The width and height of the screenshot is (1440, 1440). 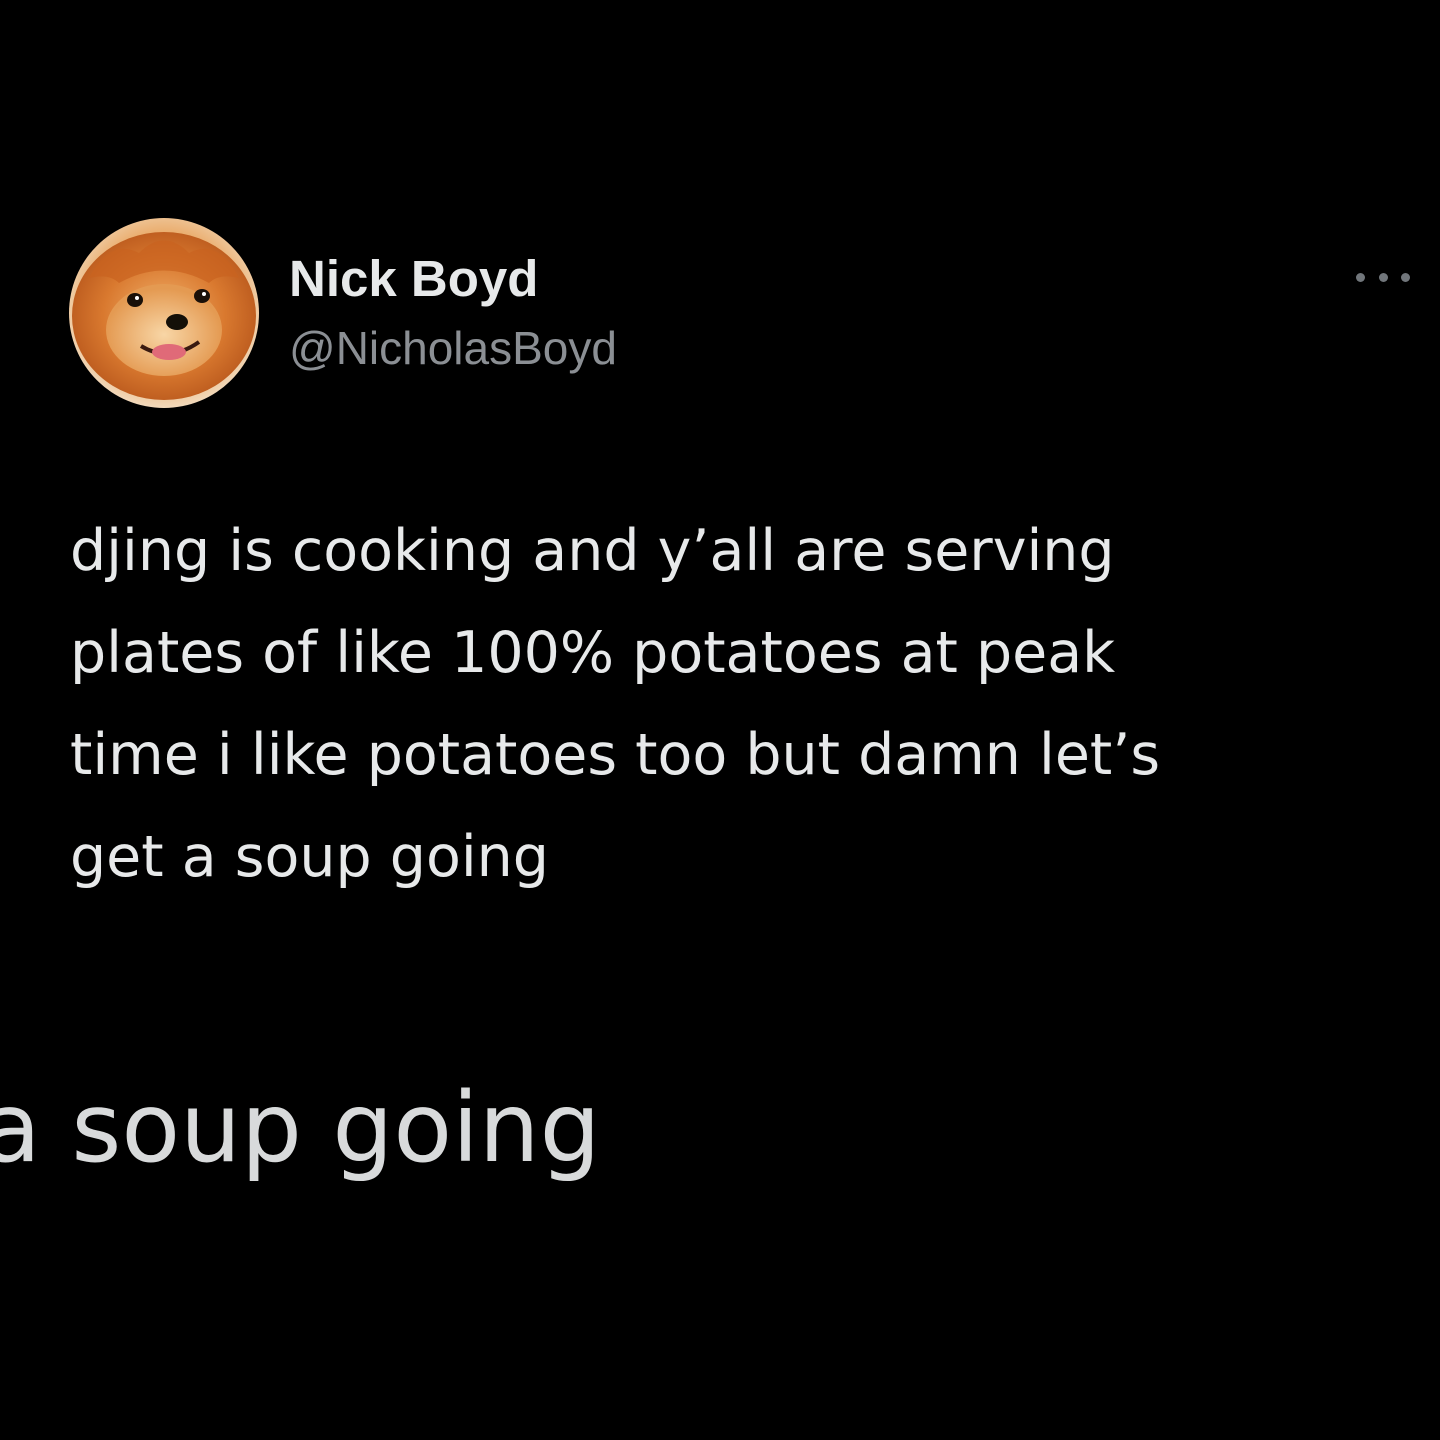 I want to click on more-options-icon, so click(x=1383, y=277).